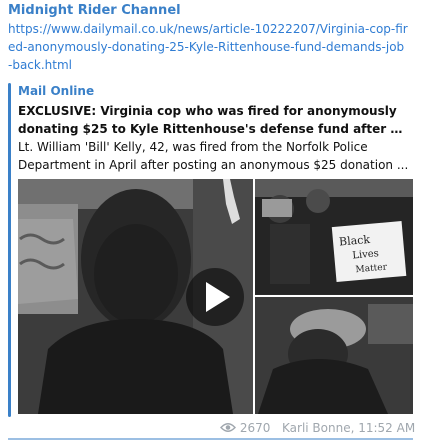  What do you see at coordinates (210, 439) in the screenshot?
I see `divider` at bounding box center [210, 439].